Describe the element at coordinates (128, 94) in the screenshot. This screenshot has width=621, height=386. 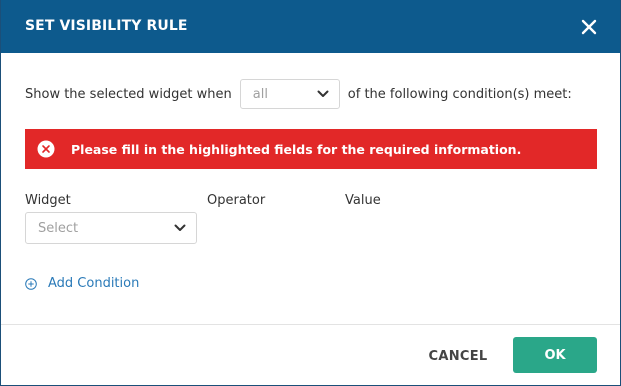
I see `rule-prefix-text: Show the selected widget when` at that location.